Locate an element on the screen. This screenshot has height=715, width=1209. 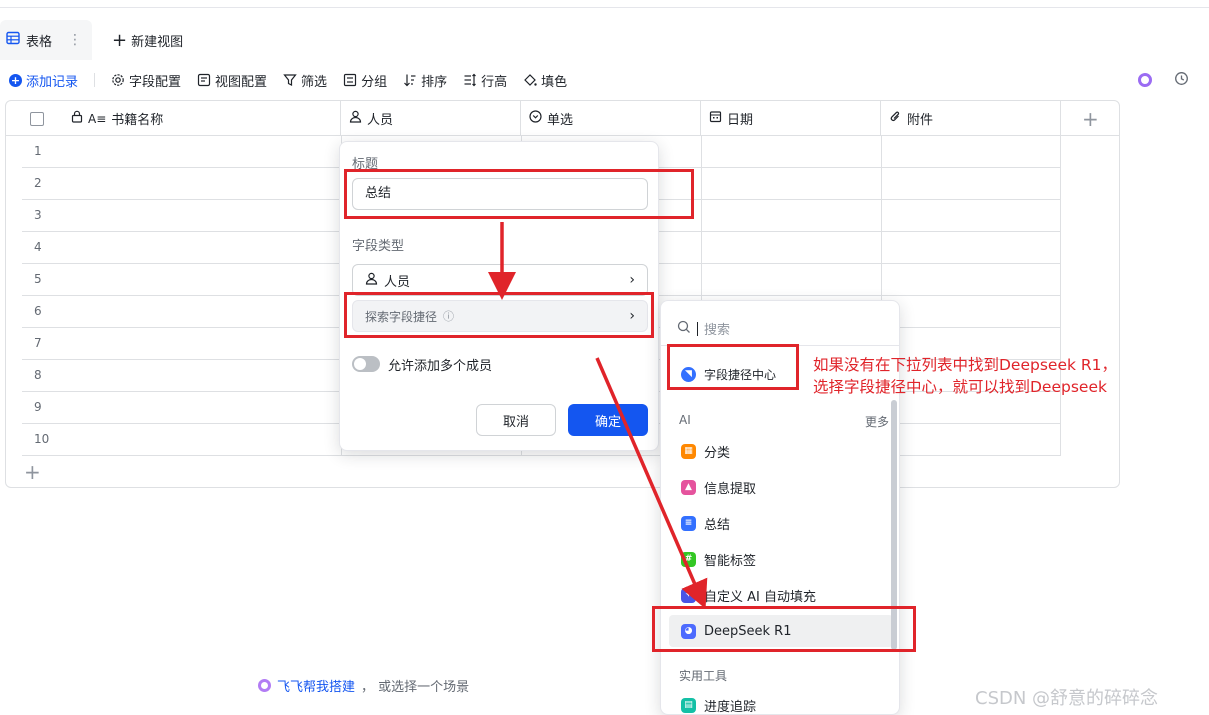
annotation-line-2: 选择字段捷径中心，就可以找到Deepseek is located at coordinates (960, 387).